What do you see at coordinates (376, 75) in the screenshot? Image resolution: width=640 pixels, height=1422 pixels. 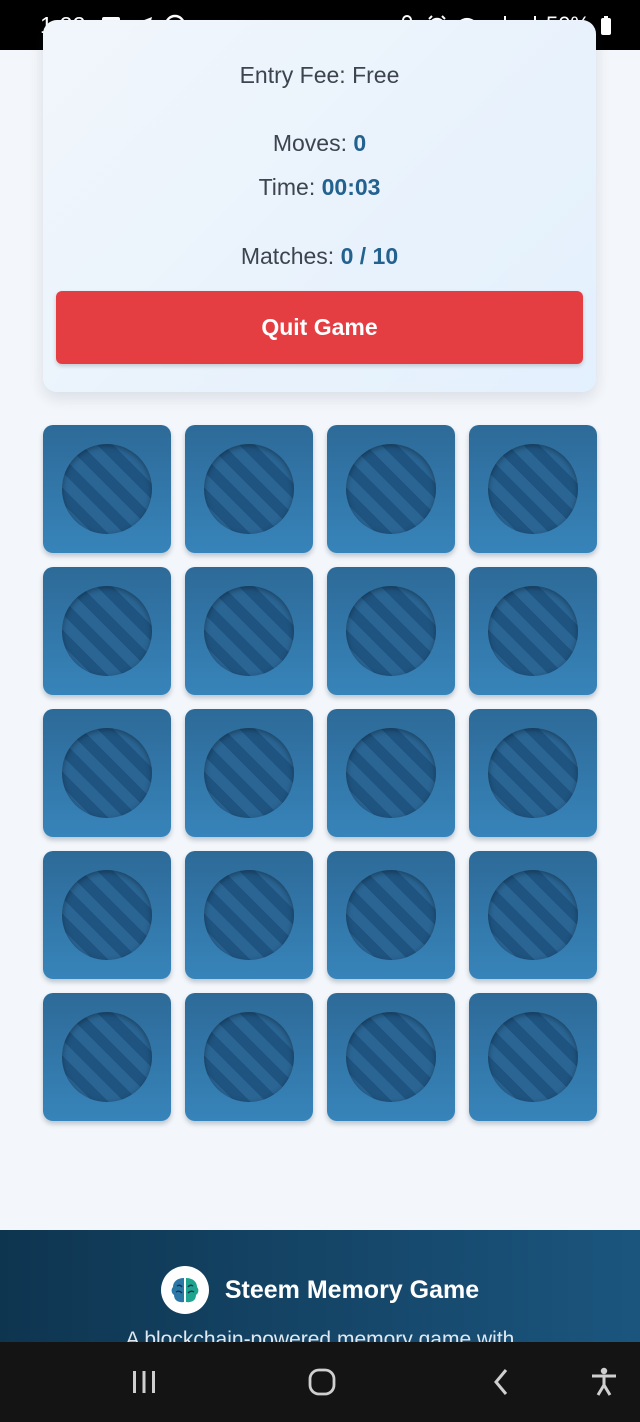 I see `entry-fee-value: Free` at bounding box center [376, 75].